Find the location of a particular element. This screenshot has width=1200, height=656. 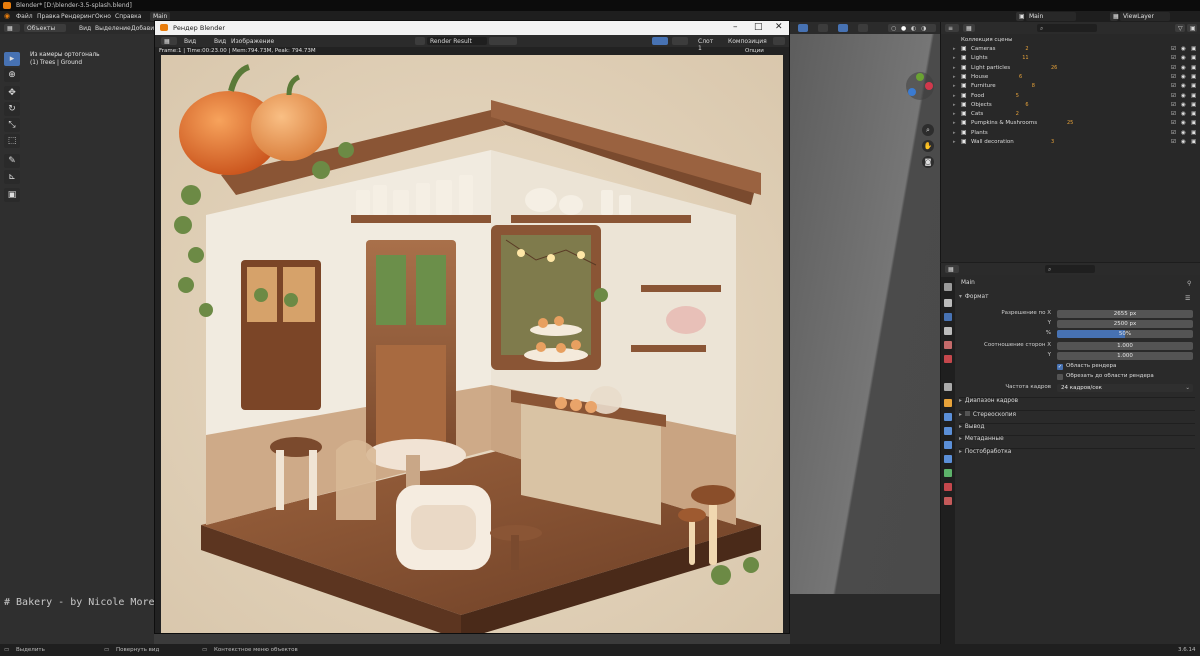

output-tab-icon is located at coordinates (948, 317).